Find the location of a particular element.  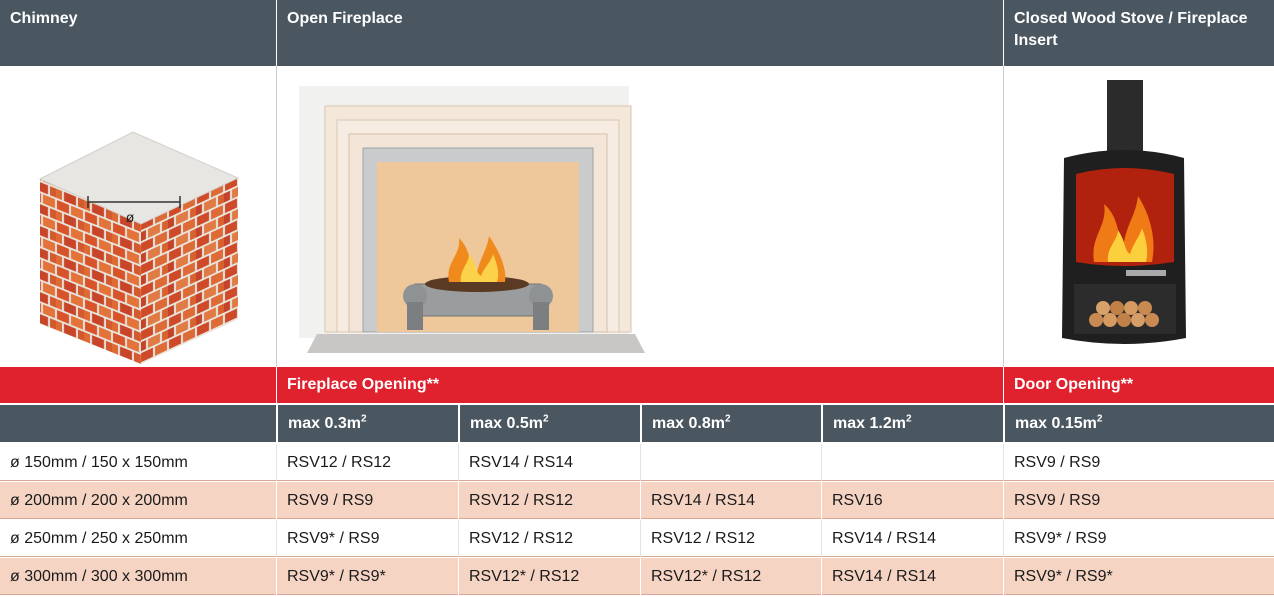

closed-stove-image-cell is located at coordinates (1139, 216).